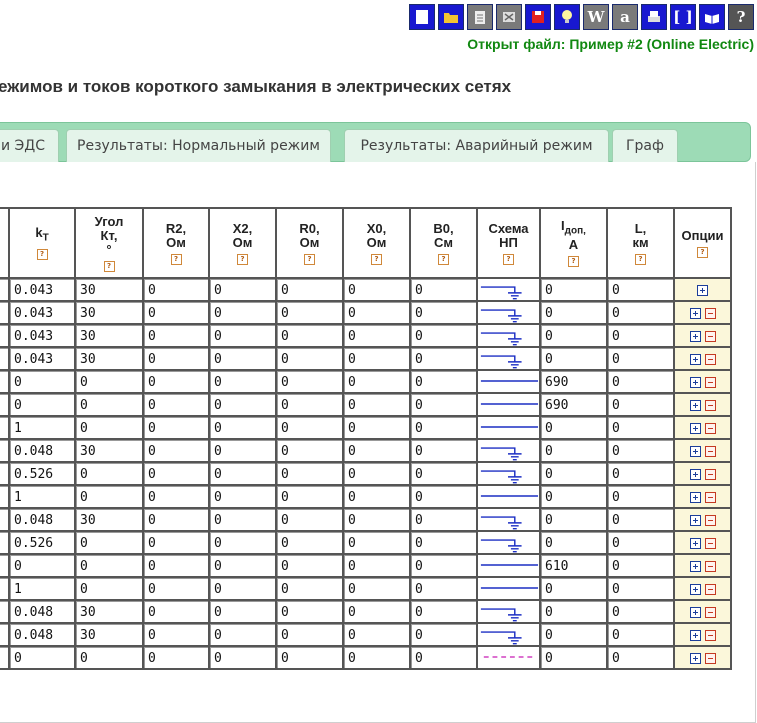 The width and height of the screenshot is (757, 723). Describe the element at coordinates (29, 145) in the screenshot. I see `tab-emf: и ЭДС` at that location.